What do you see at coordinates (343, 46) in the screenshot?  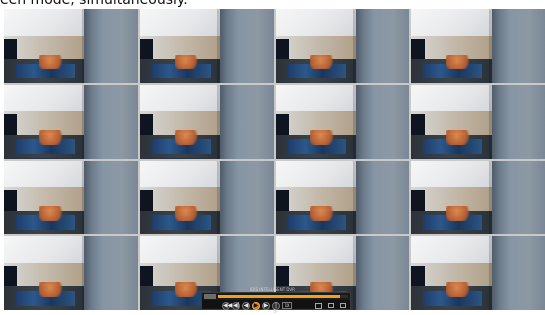 I see `camera-tile-selected` at bounding box center [343, 46].